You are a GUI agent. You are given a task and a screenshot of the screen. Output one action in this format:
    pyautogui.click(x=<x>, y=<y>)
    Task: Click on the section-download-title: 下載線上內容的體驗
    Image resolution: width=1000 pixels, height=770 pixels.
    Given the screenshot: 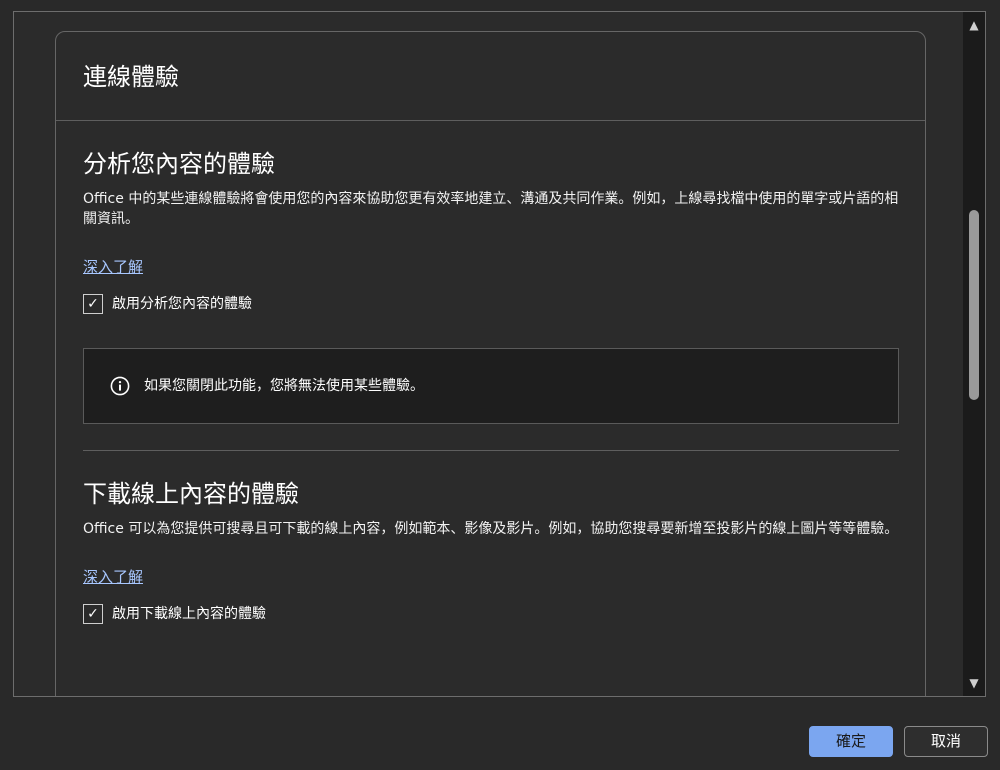 What is the action you would take?
    pyautogui.click(x=191, y=494)
    